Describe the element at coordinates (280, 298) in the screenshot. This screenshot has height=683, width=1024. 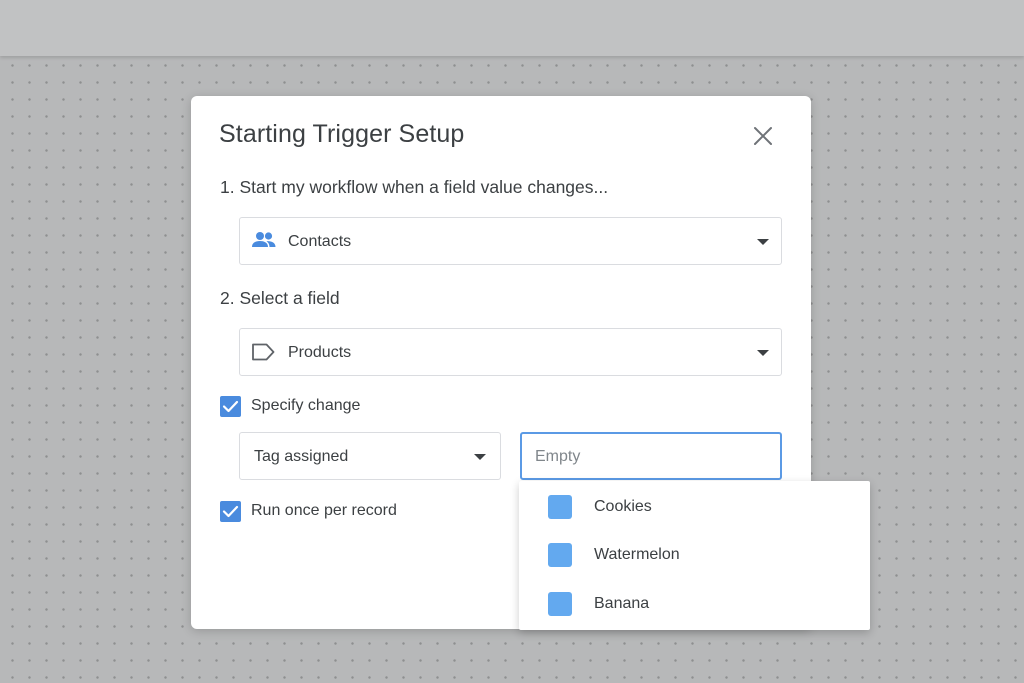
I see `step-2-label: 2. Select a field` at that location.